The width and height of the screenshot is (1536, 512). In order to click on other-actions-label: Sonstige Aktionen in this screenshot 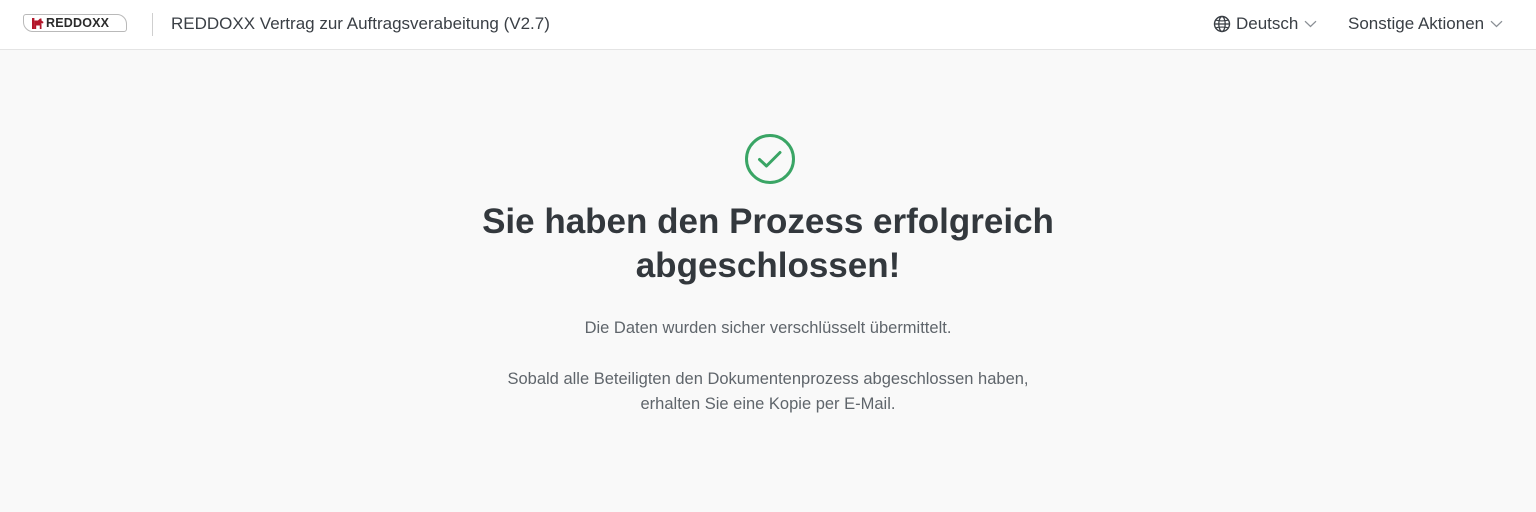, I will do `click(1416, 23)`.